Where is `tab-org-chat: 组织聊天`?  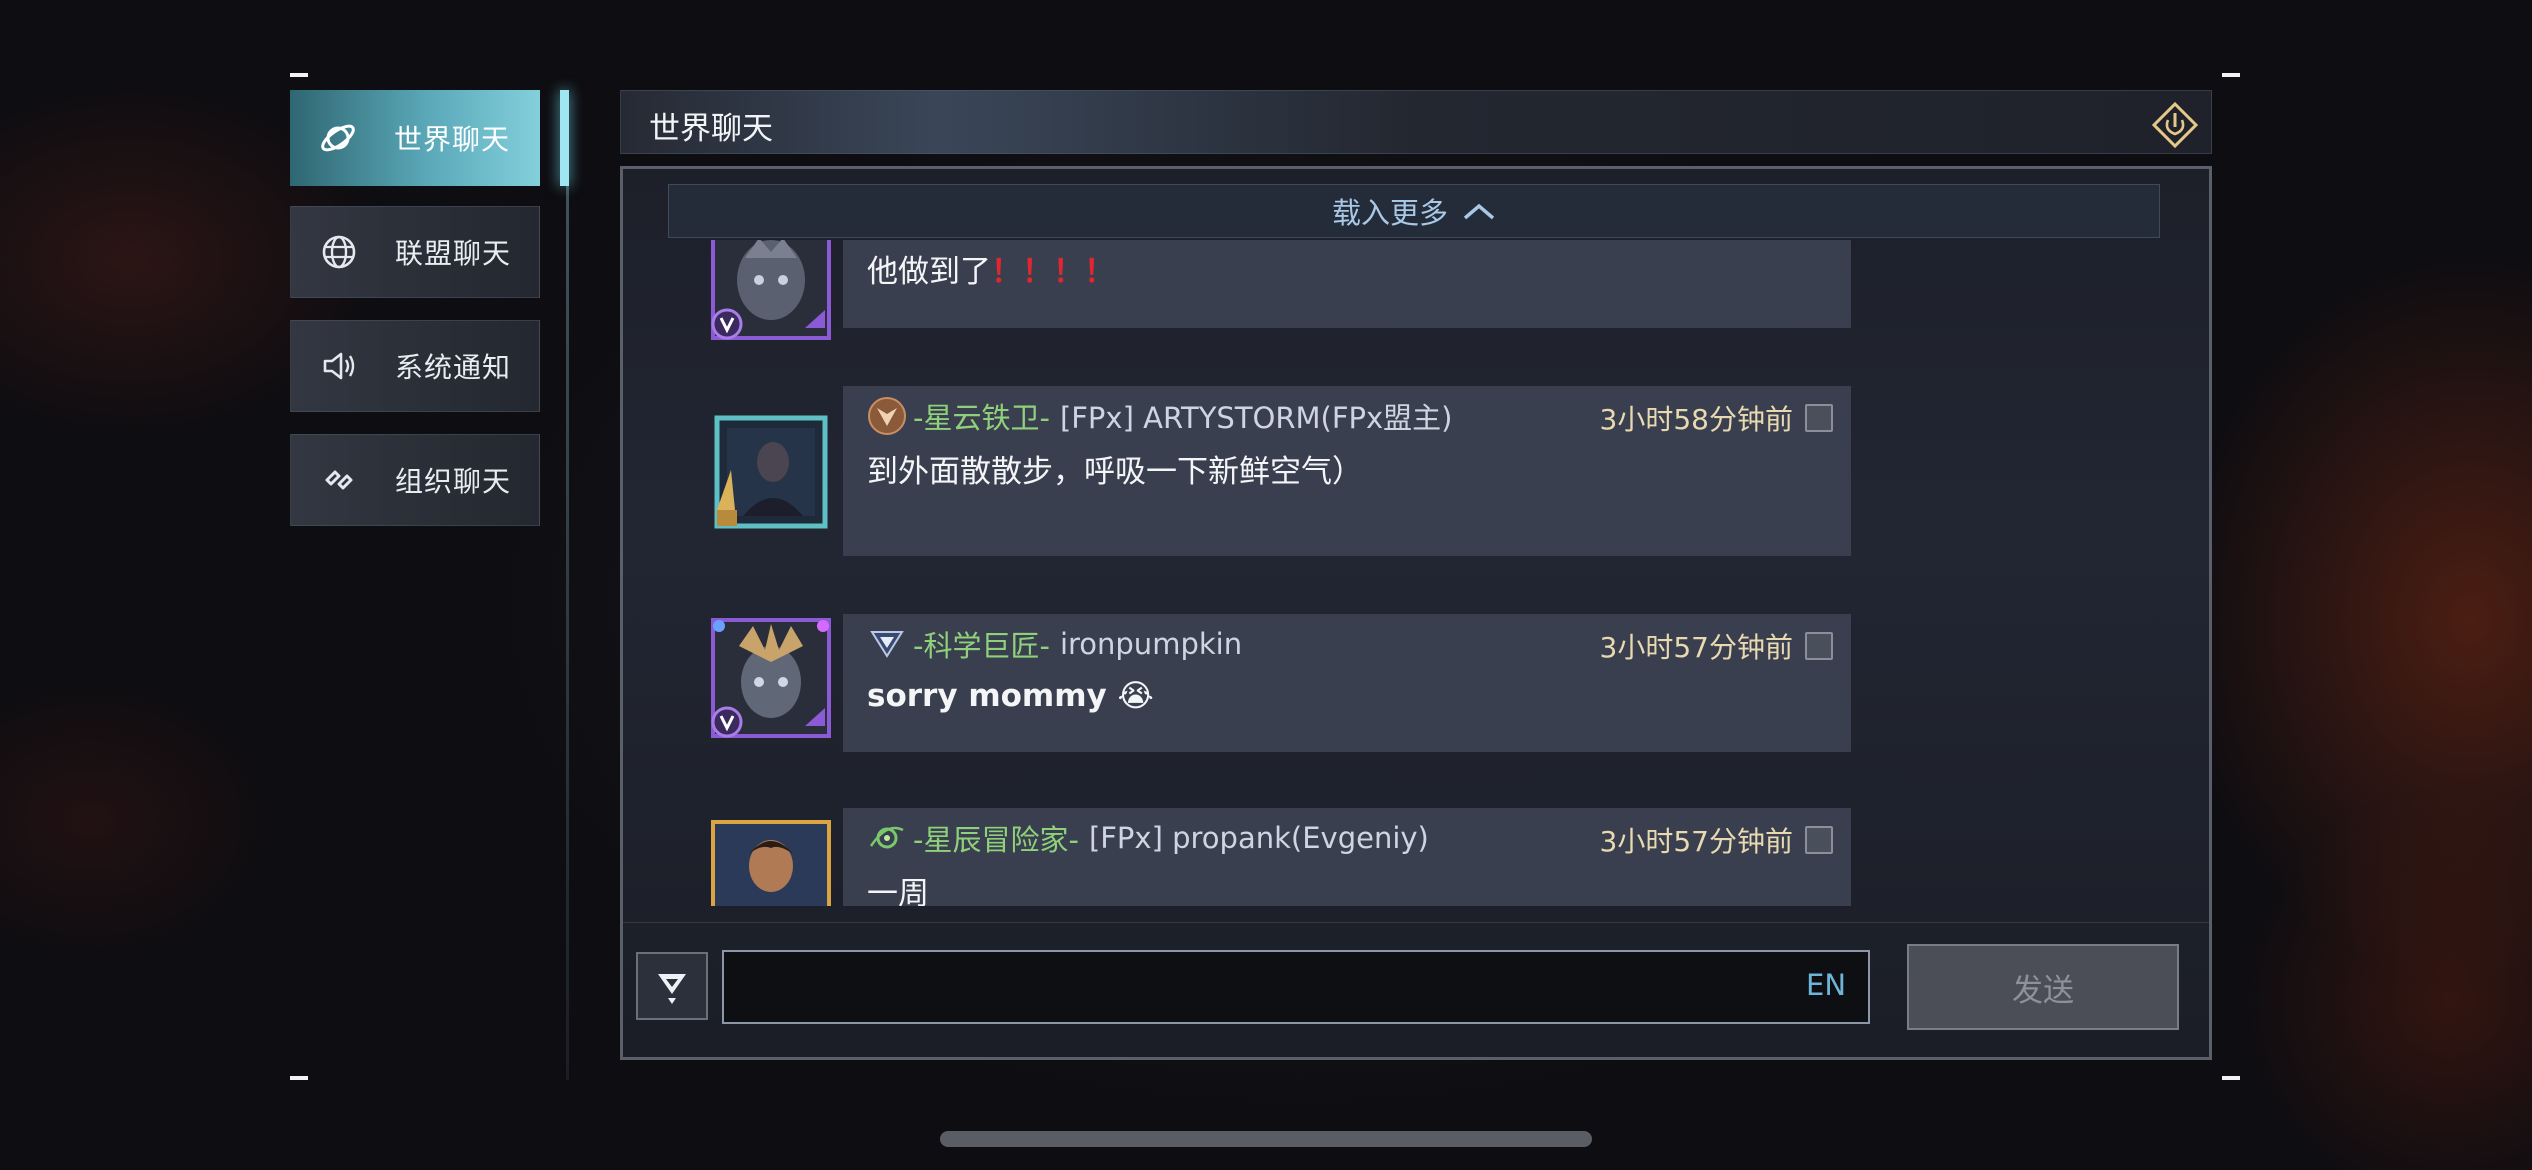 tab-org-chat: 组织聊天 is located at coordinates (415, 480).